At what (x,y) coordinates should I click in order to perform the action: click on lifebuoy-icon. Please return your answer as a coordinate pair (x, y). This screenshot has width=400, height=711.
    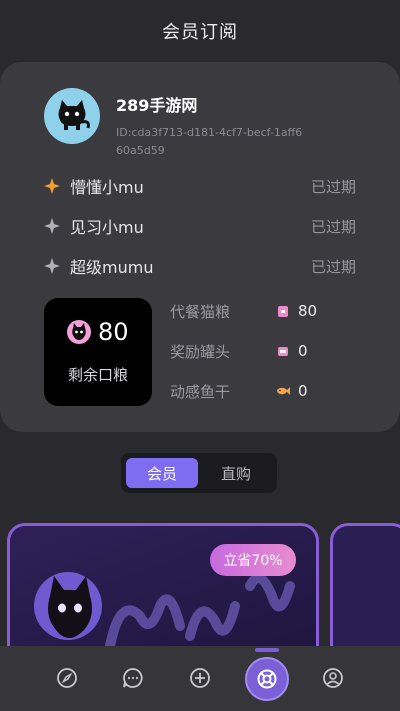
    Looking at the image, I should click on (267, 679).